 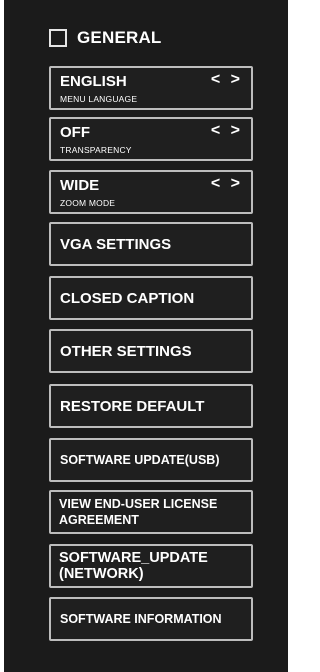 I want to click on zoom-mode-label: ZOOM MODE, so click(x=88, y=203).